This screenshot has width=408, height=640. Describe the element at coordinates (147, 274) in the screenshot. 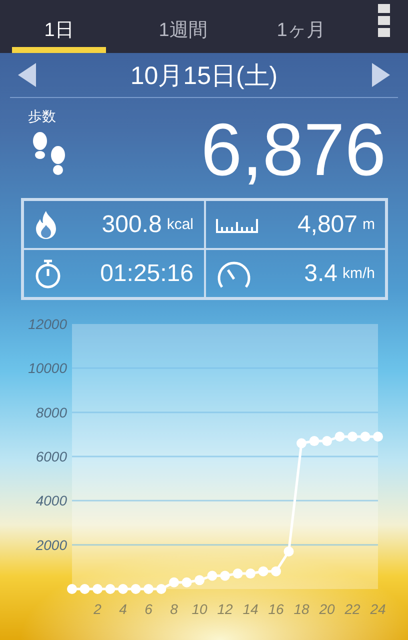

I see `stat-value: 01:25:16` at that location.